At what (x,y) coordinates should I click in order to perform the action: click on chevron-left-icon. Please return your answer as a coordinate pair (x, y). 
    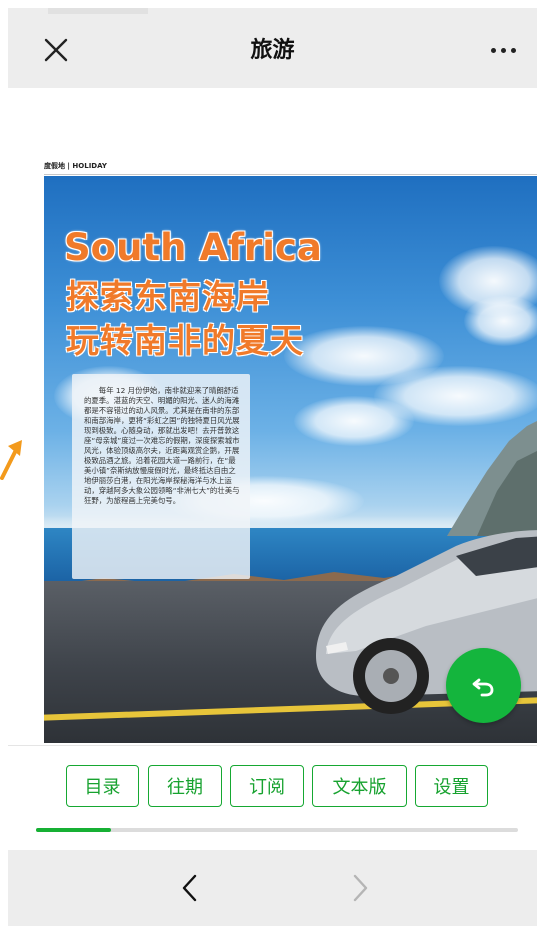
    Looking at the image, I should click on (189, 888).